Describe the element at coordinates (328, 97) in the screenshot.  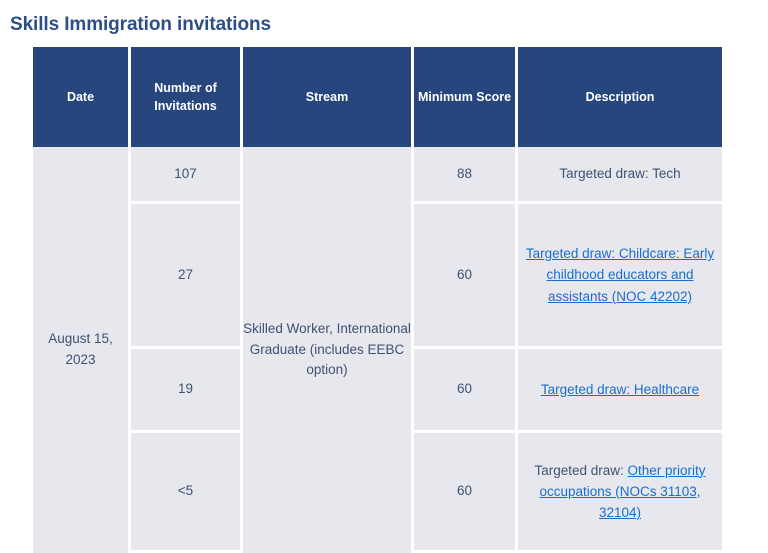
I see `column-header-stream: Stream` at that location.